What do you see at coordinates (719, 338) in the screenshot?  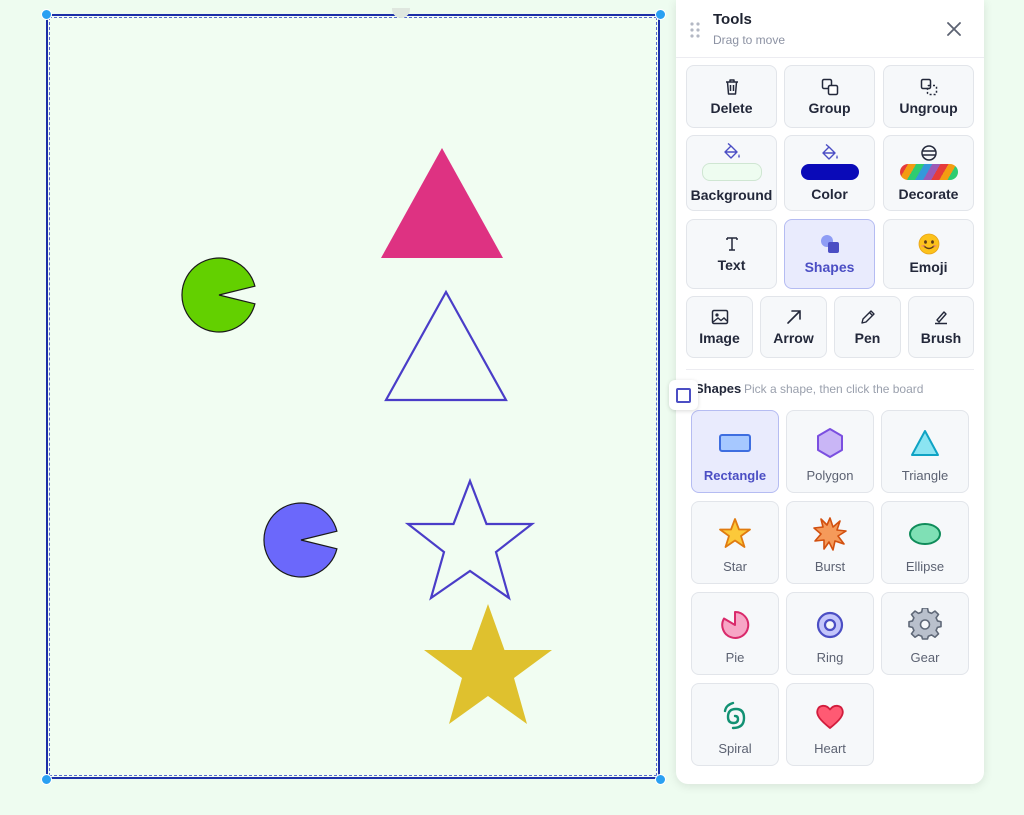 I see `image-label: Image` at bounding box center [719, 338].